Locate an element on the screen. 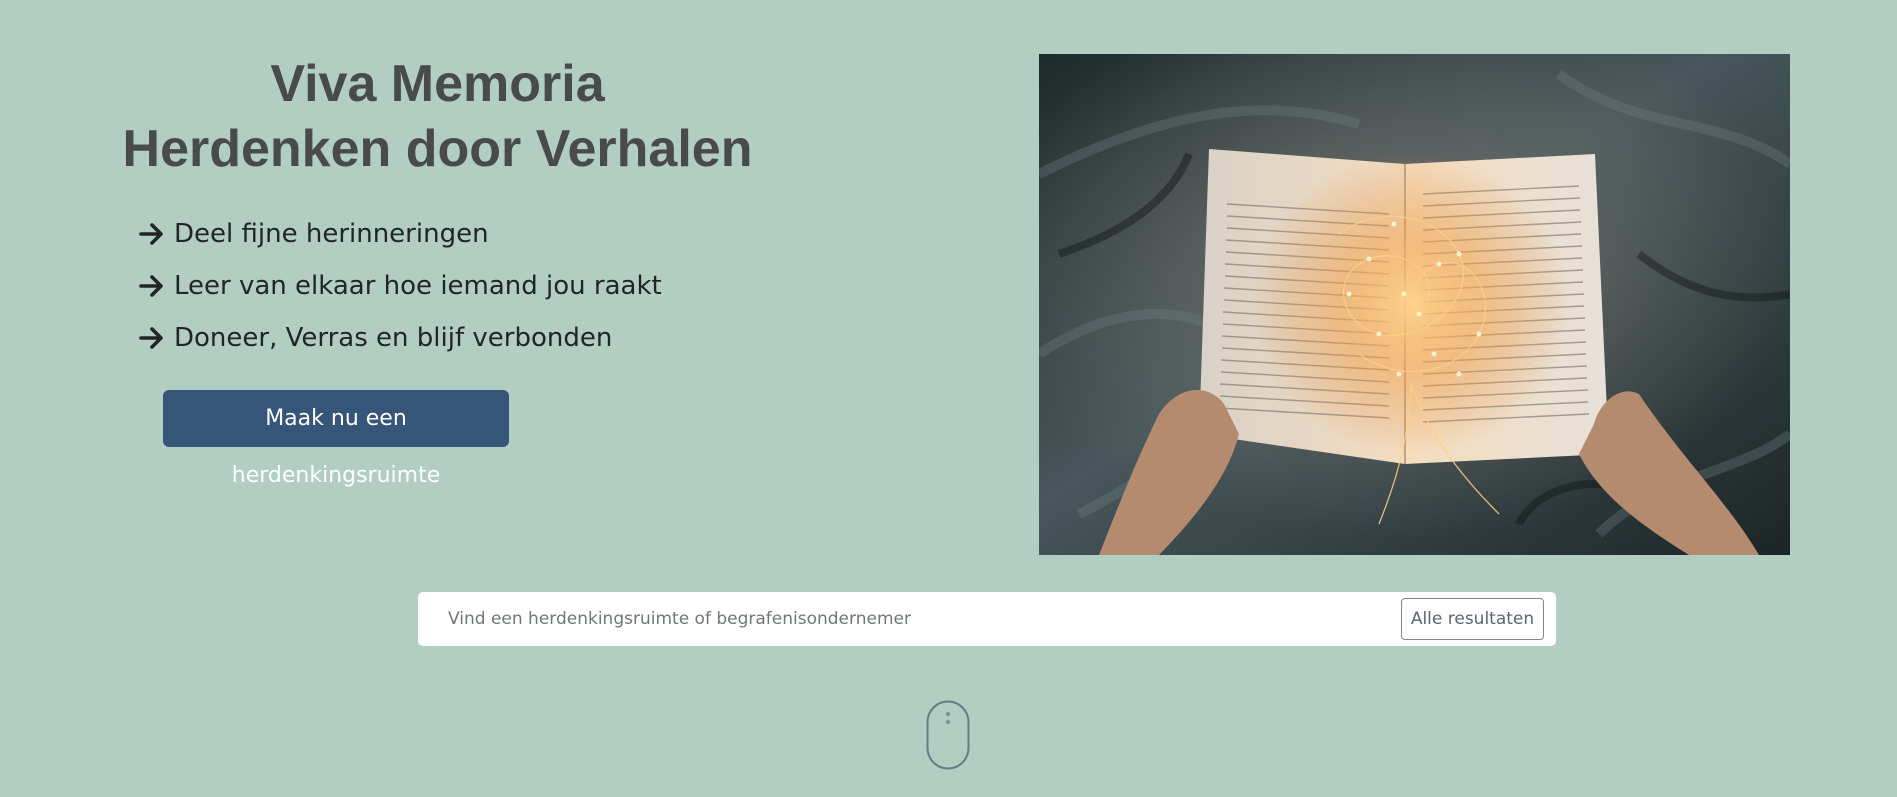  feature-text: Doneer, Verras en blijf verbonden is located at coordinates (393, 338).